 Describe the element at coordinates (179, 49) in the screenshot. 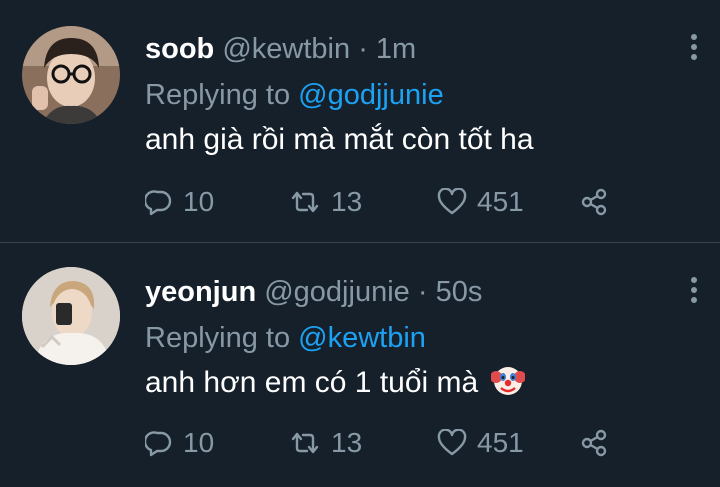

I see `display-name: soob` at that location.